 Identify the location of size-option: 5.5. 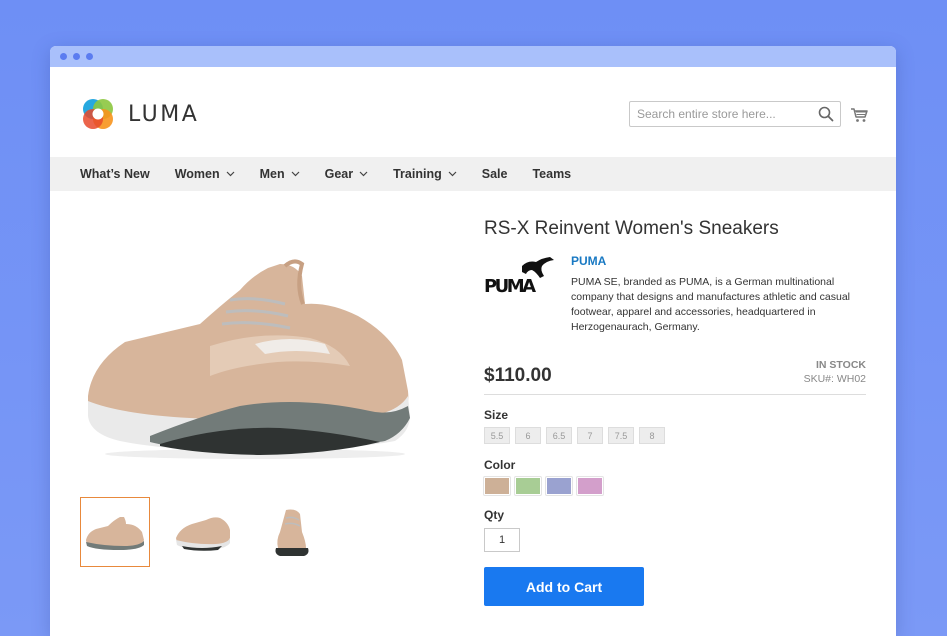
(497, 435).